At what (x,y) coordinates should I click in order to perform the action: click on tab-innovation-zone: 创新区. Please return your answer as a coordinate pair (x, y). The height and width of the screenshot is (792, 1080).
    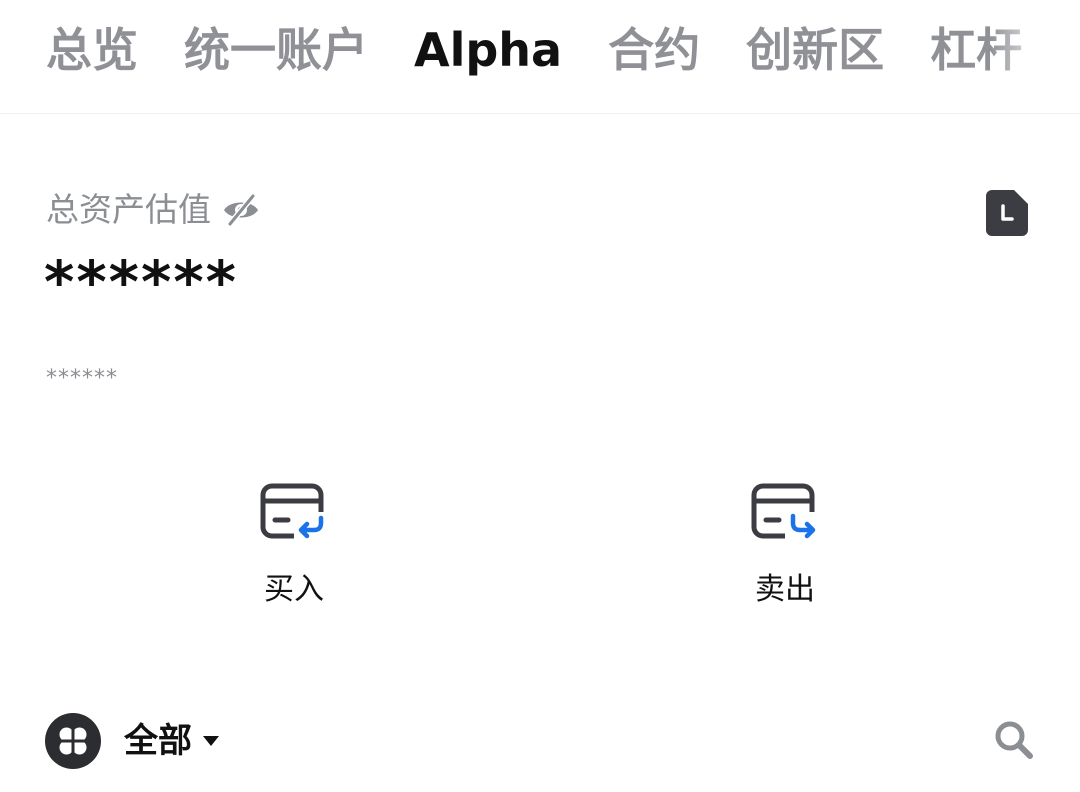
    Looking at the image, I should click on (815, 50).